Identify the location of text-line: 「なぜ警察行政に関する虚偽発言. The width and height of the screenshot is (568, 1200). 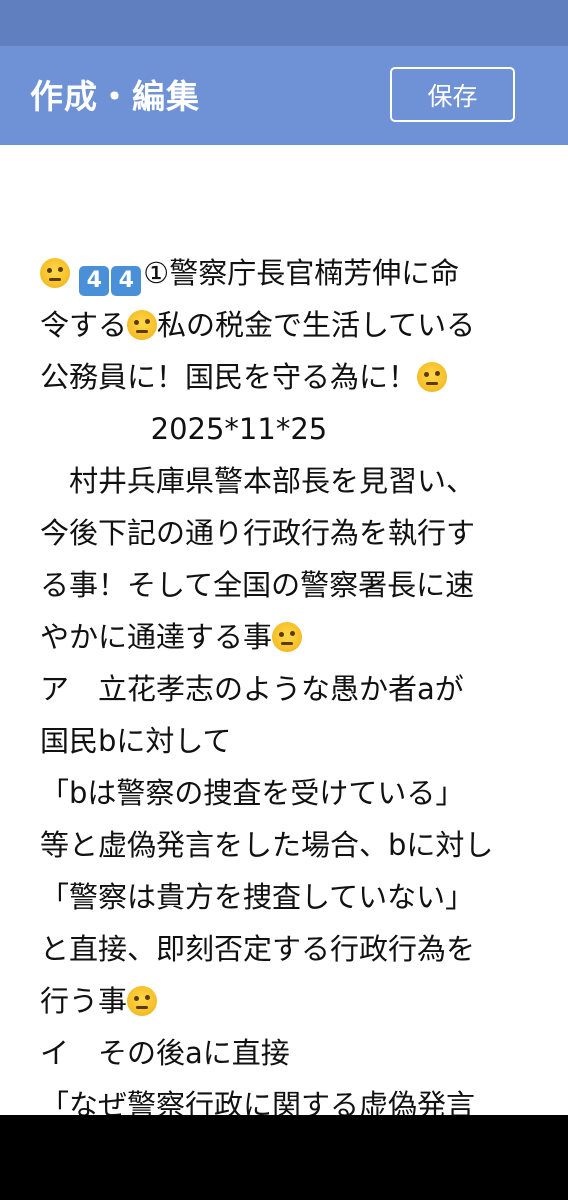
(258, 1101).